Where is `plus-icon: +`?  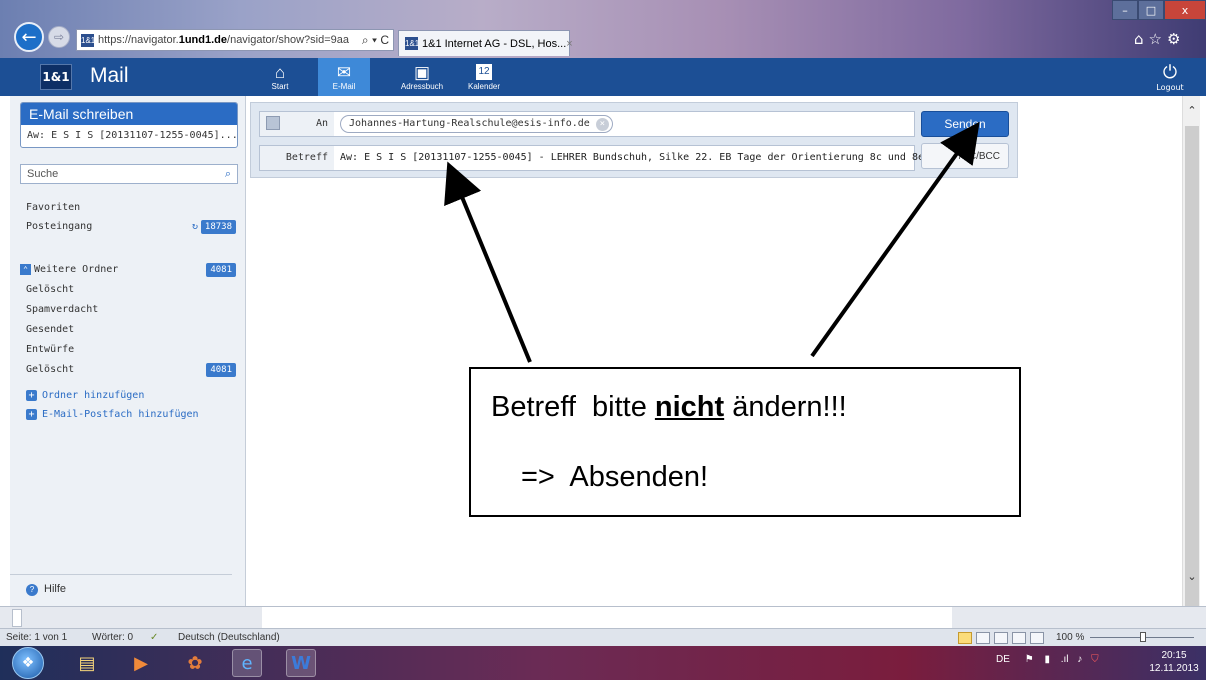 plus-icon: + is located at coordinates (31, 414).